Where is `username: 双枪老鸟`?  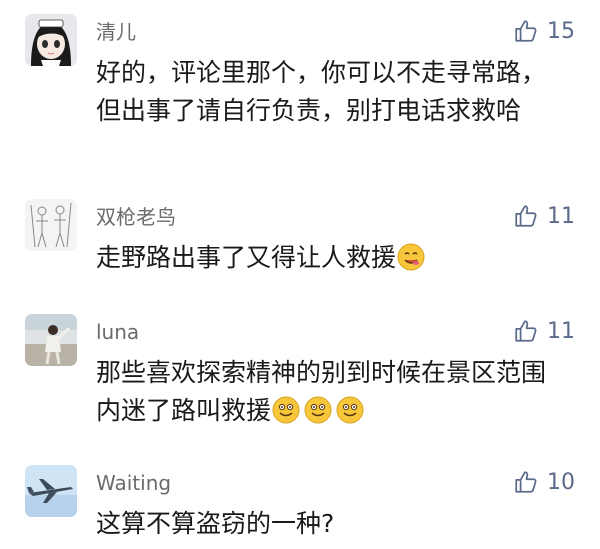 username: 双枪老鸟 is located at coordinates (136, 217).